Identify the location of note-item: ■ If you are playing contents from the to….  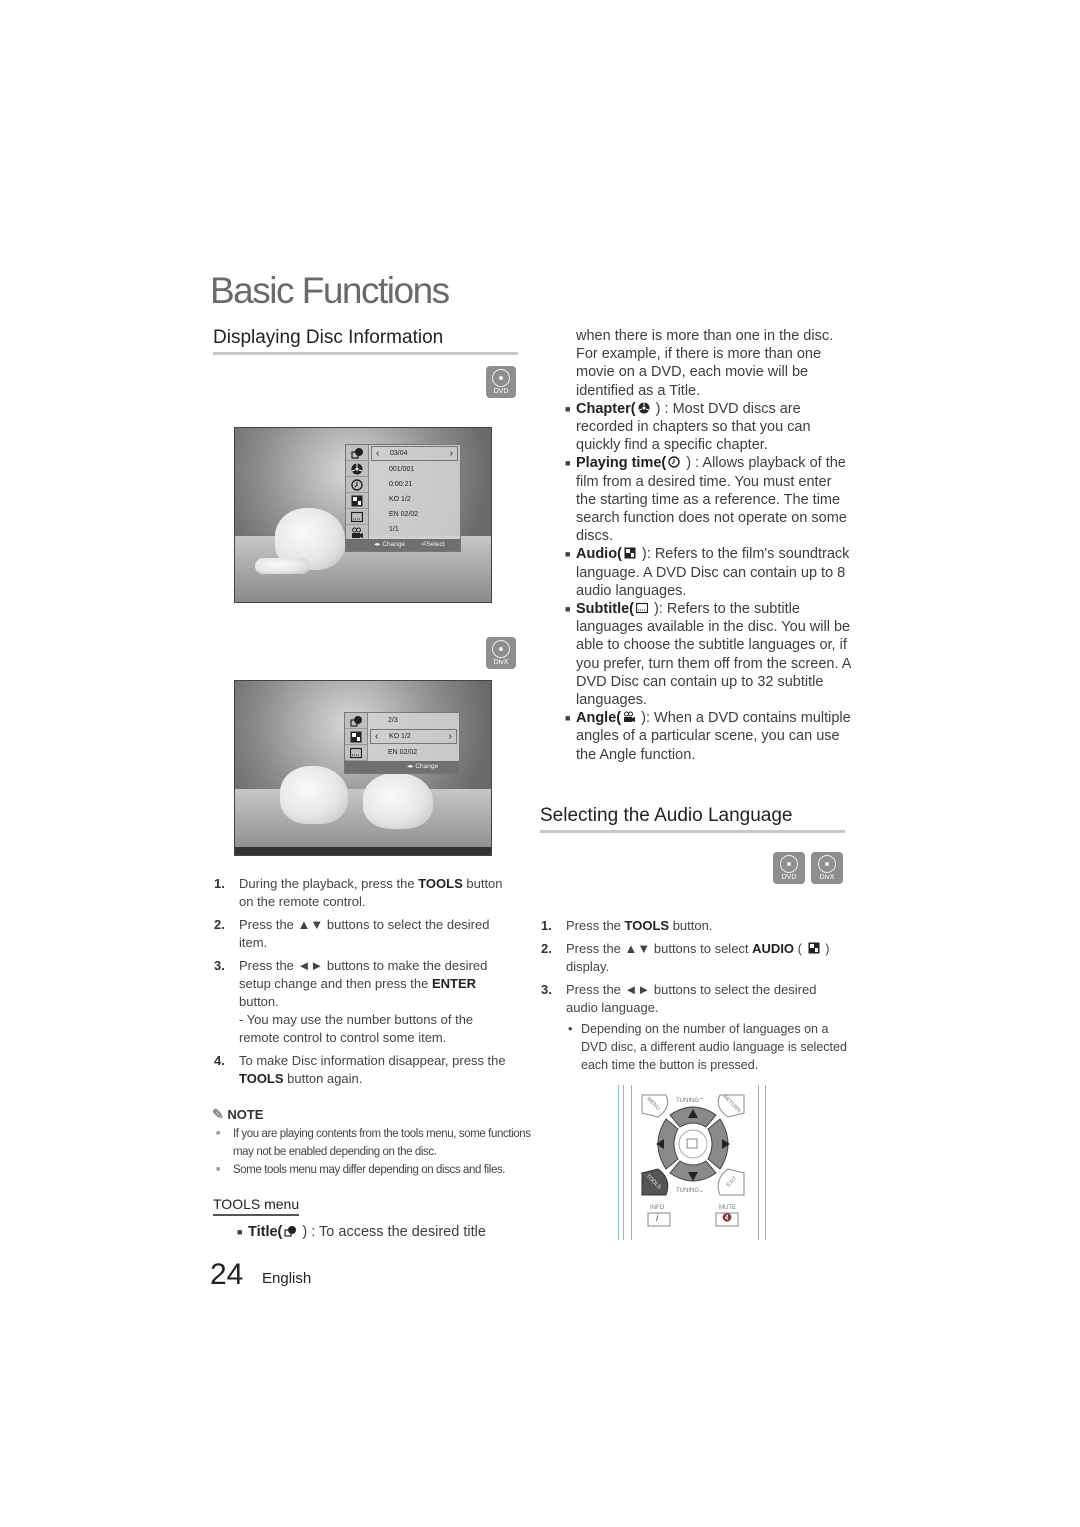
(373, 1143).